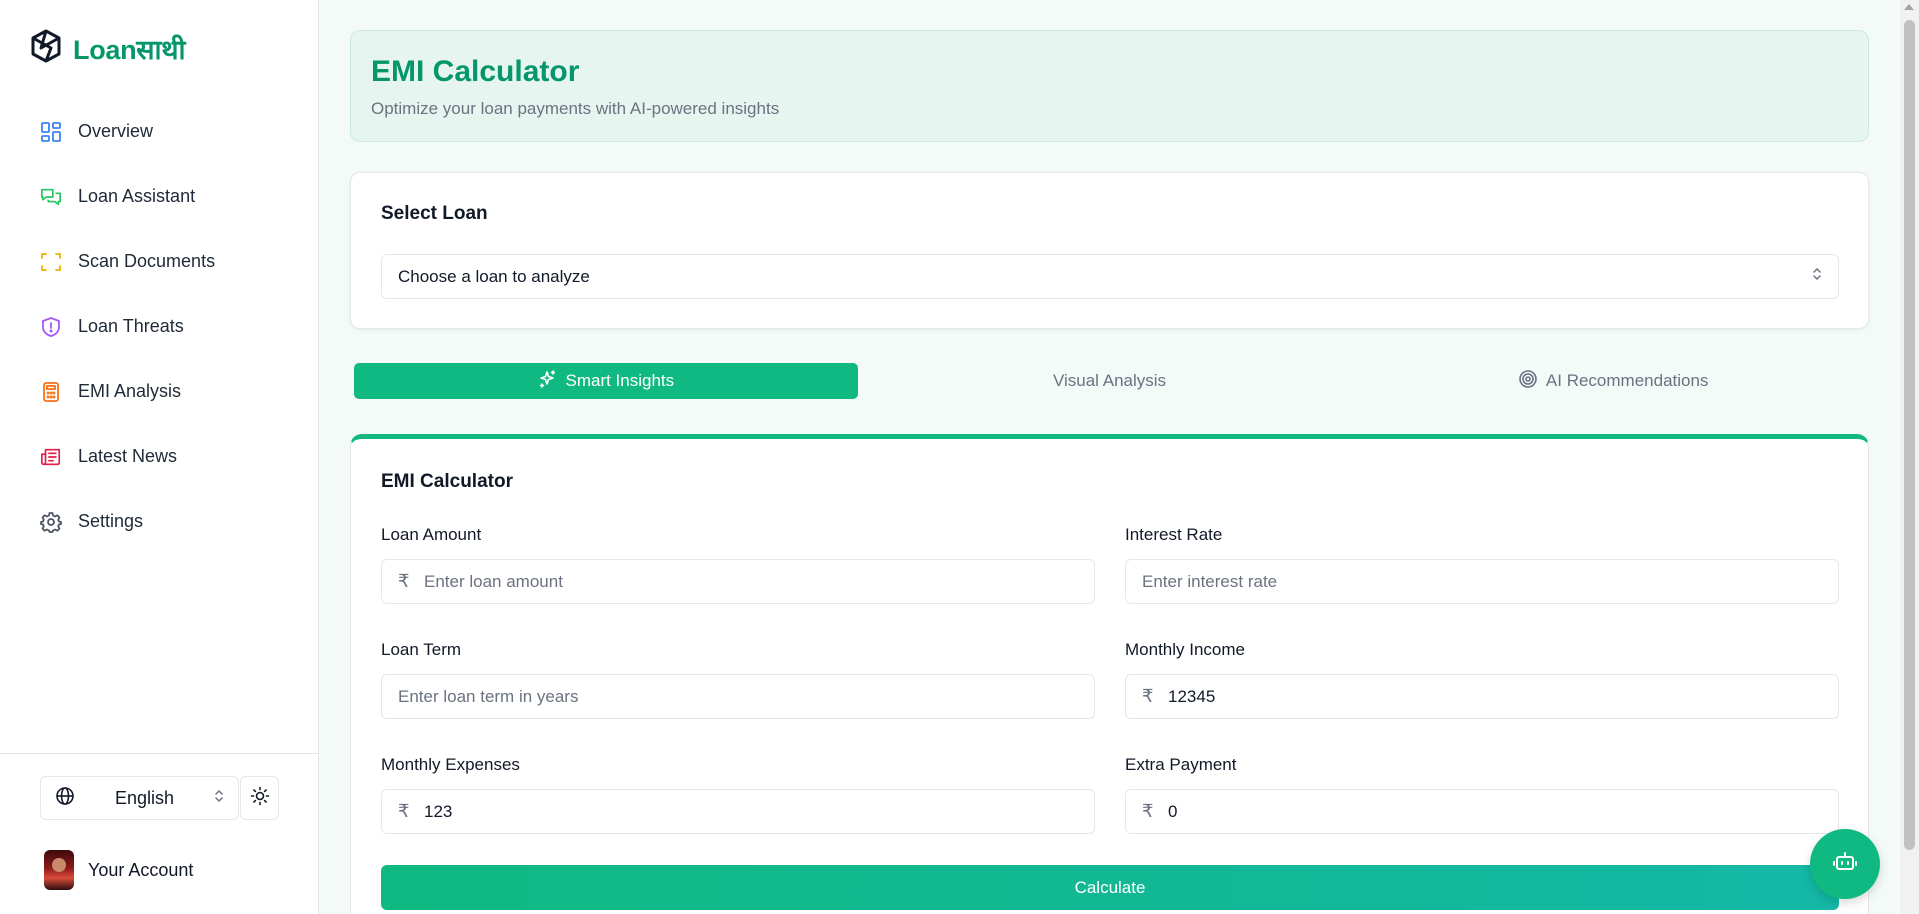  I want to click on calculator-title: EMI Calculator, so click(447, 481).